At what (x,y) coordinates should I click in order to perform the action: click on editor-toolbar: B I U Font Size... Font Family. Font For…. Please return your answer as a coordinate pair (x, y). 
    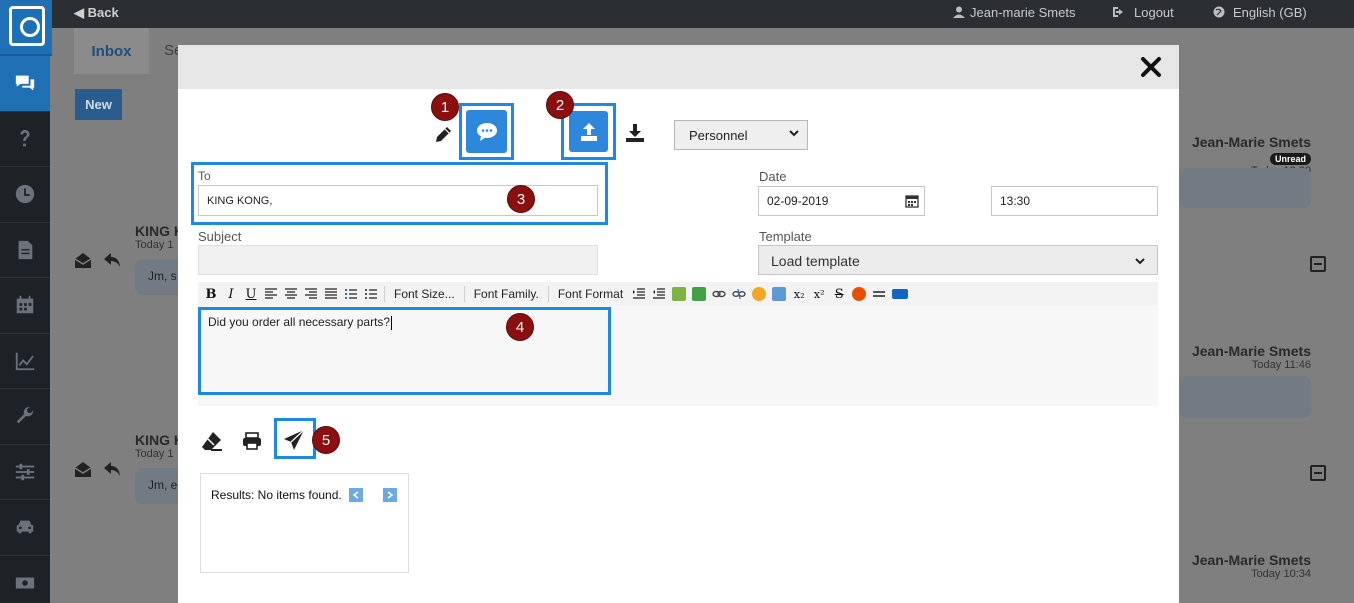
    Looking at the image, I should click on (678, 294).